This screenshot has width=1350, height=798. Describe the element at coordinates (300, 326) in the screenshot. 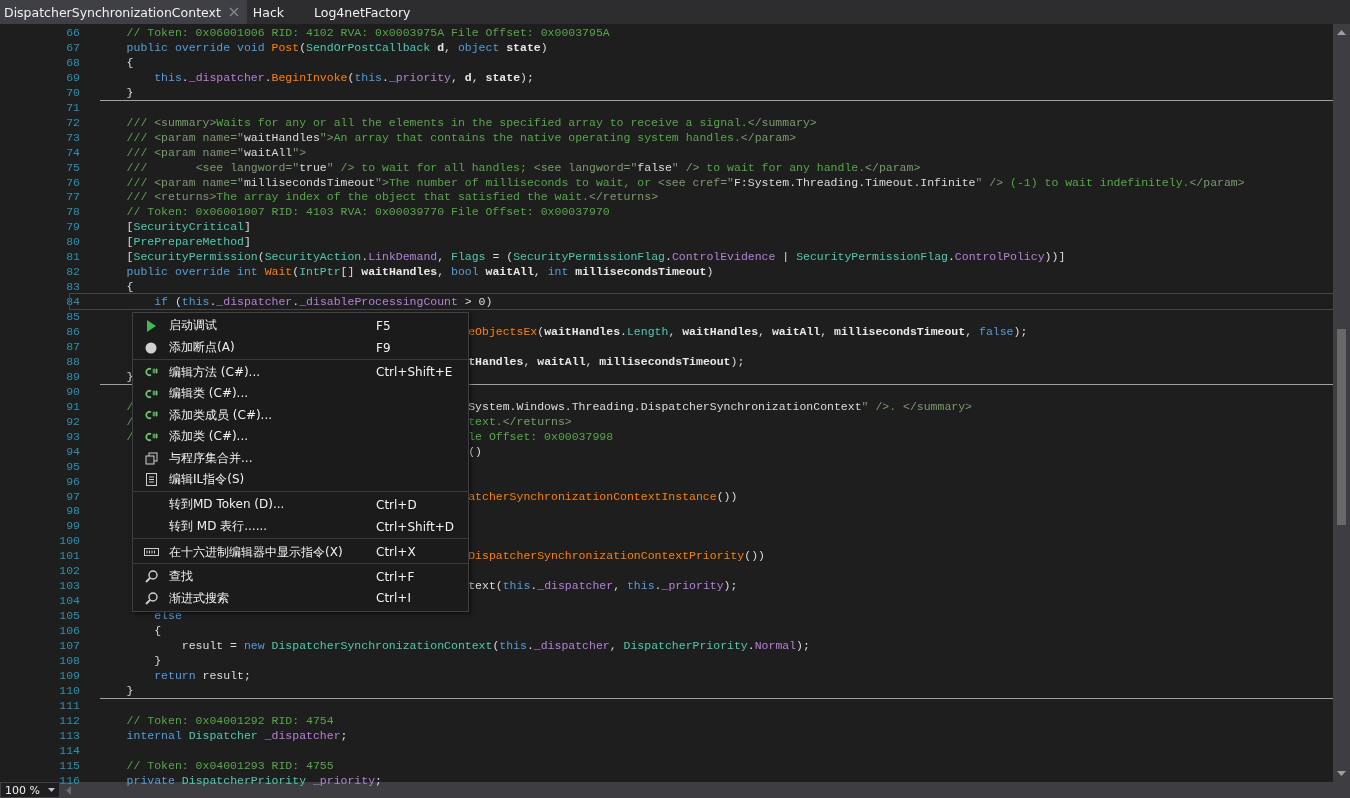

I see `menu-item: 启动调试 F5` at that location.